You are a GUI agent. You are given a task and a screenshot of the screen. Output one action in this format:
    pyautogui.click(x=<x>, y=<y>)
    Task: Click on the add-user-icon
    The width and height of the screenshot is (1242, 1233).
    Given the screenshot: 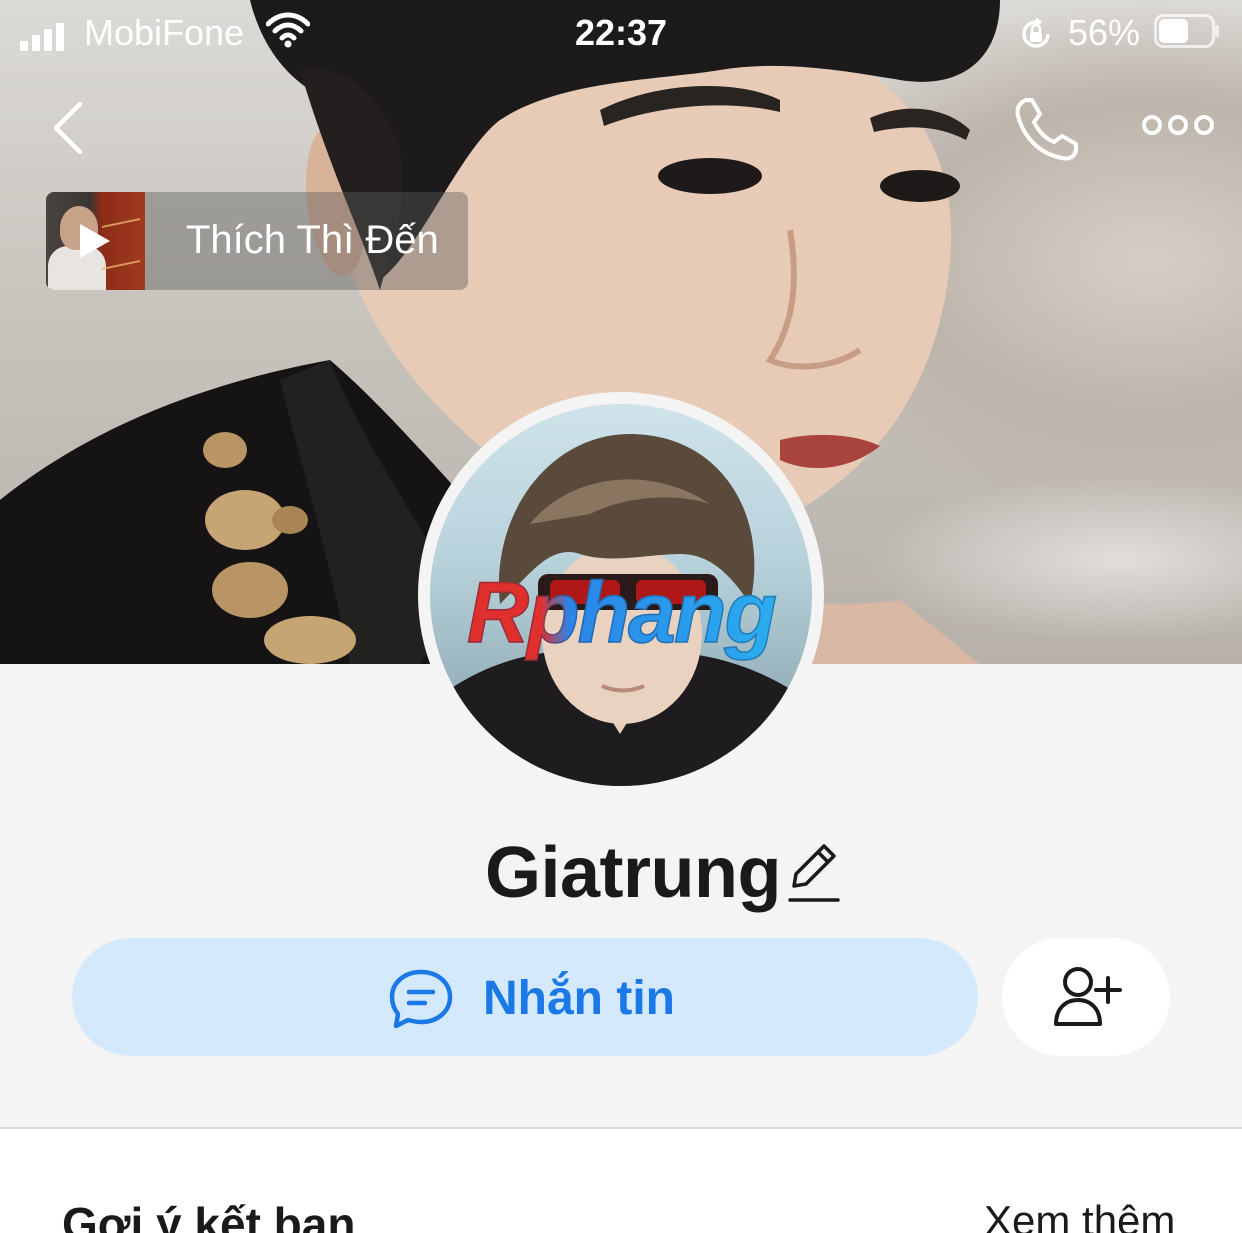 What is the action you would take?
    pyautogui.click(x=1087, y=996)
    